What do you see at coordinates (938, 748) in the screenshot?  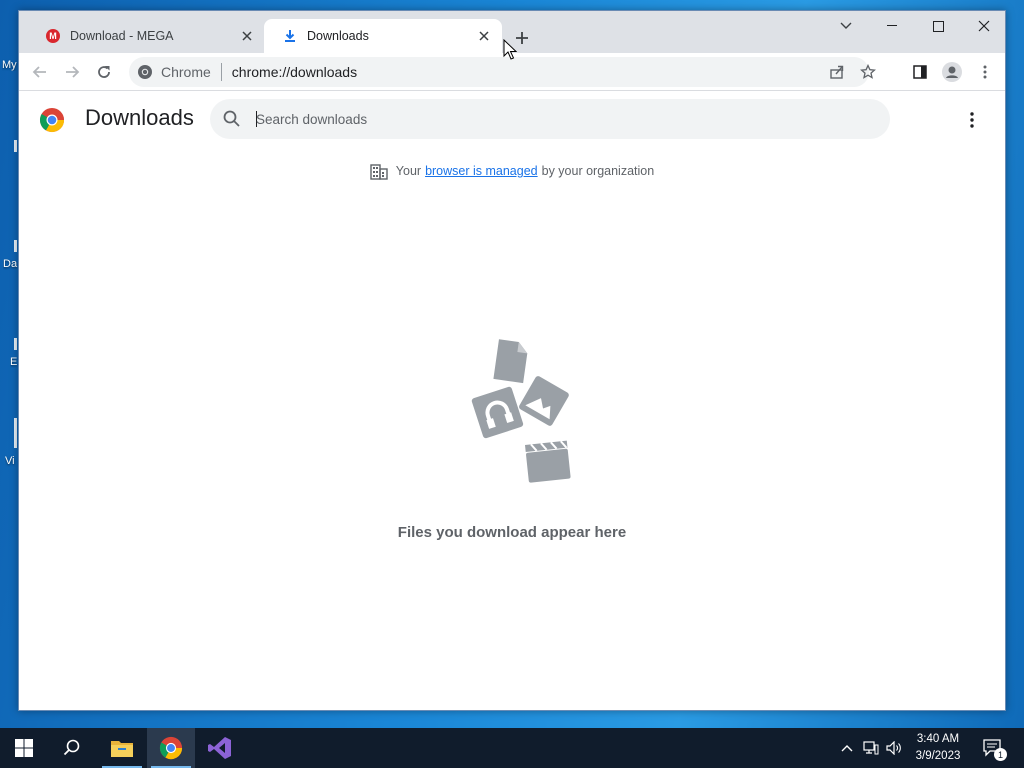 I see `system-clock: 3:40 AM 3/9/2023` at bounding box center [938, 748].